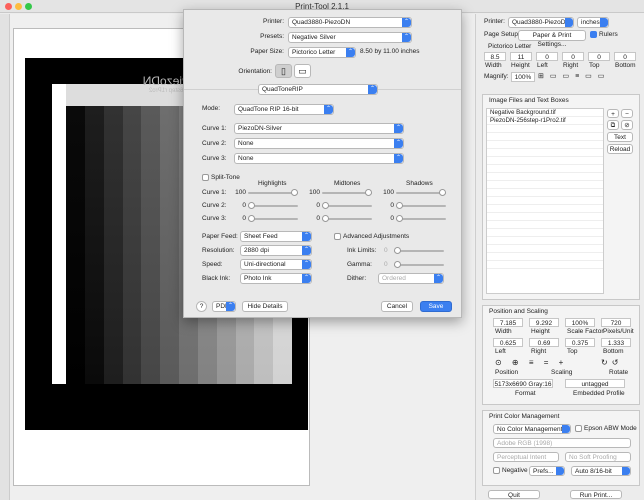 This screenshot has width=644, height=500. What do you see at coordinates (411, 278) in the screenshot?
I see `dither-select: Ordered` at bounding box center [411, 278].